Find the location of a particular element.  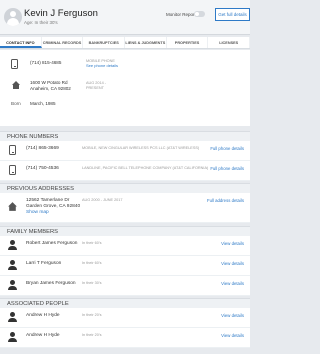

tab-criminal-records: CRIMINAL RECORDS is located at coordinates (63, 42).